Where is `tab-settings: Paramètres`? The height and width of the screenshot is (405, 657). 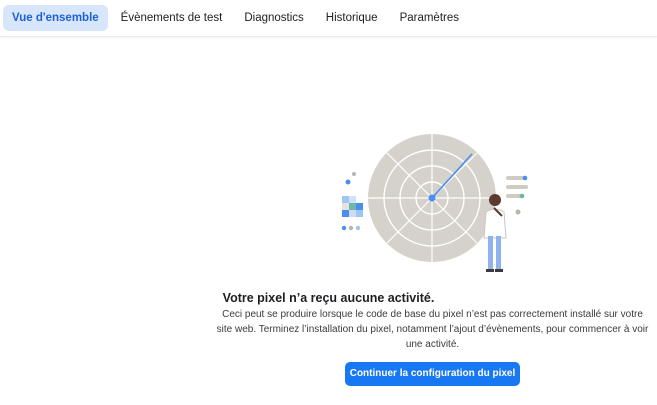
tab-settings: Paramètres is located at coordinates (429, 18).